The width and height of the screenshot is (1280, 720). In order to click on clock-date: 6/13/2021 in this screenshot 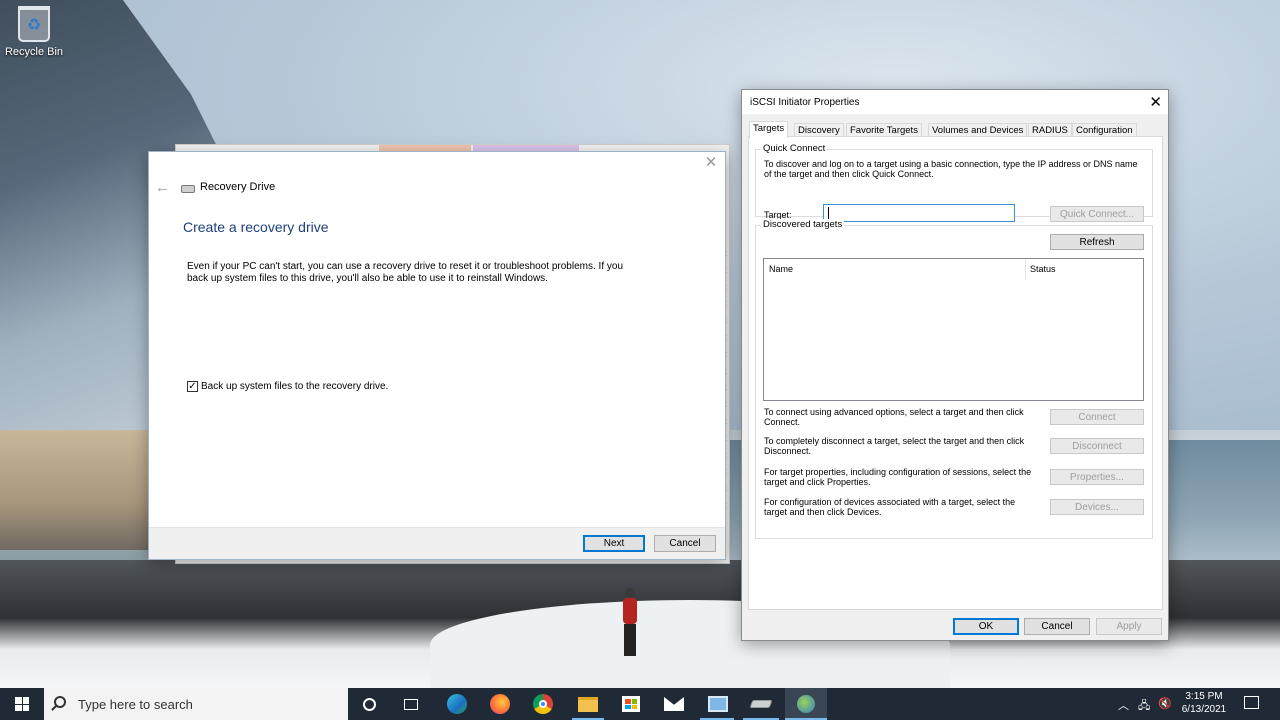, I will do `click(1204, 709)`.